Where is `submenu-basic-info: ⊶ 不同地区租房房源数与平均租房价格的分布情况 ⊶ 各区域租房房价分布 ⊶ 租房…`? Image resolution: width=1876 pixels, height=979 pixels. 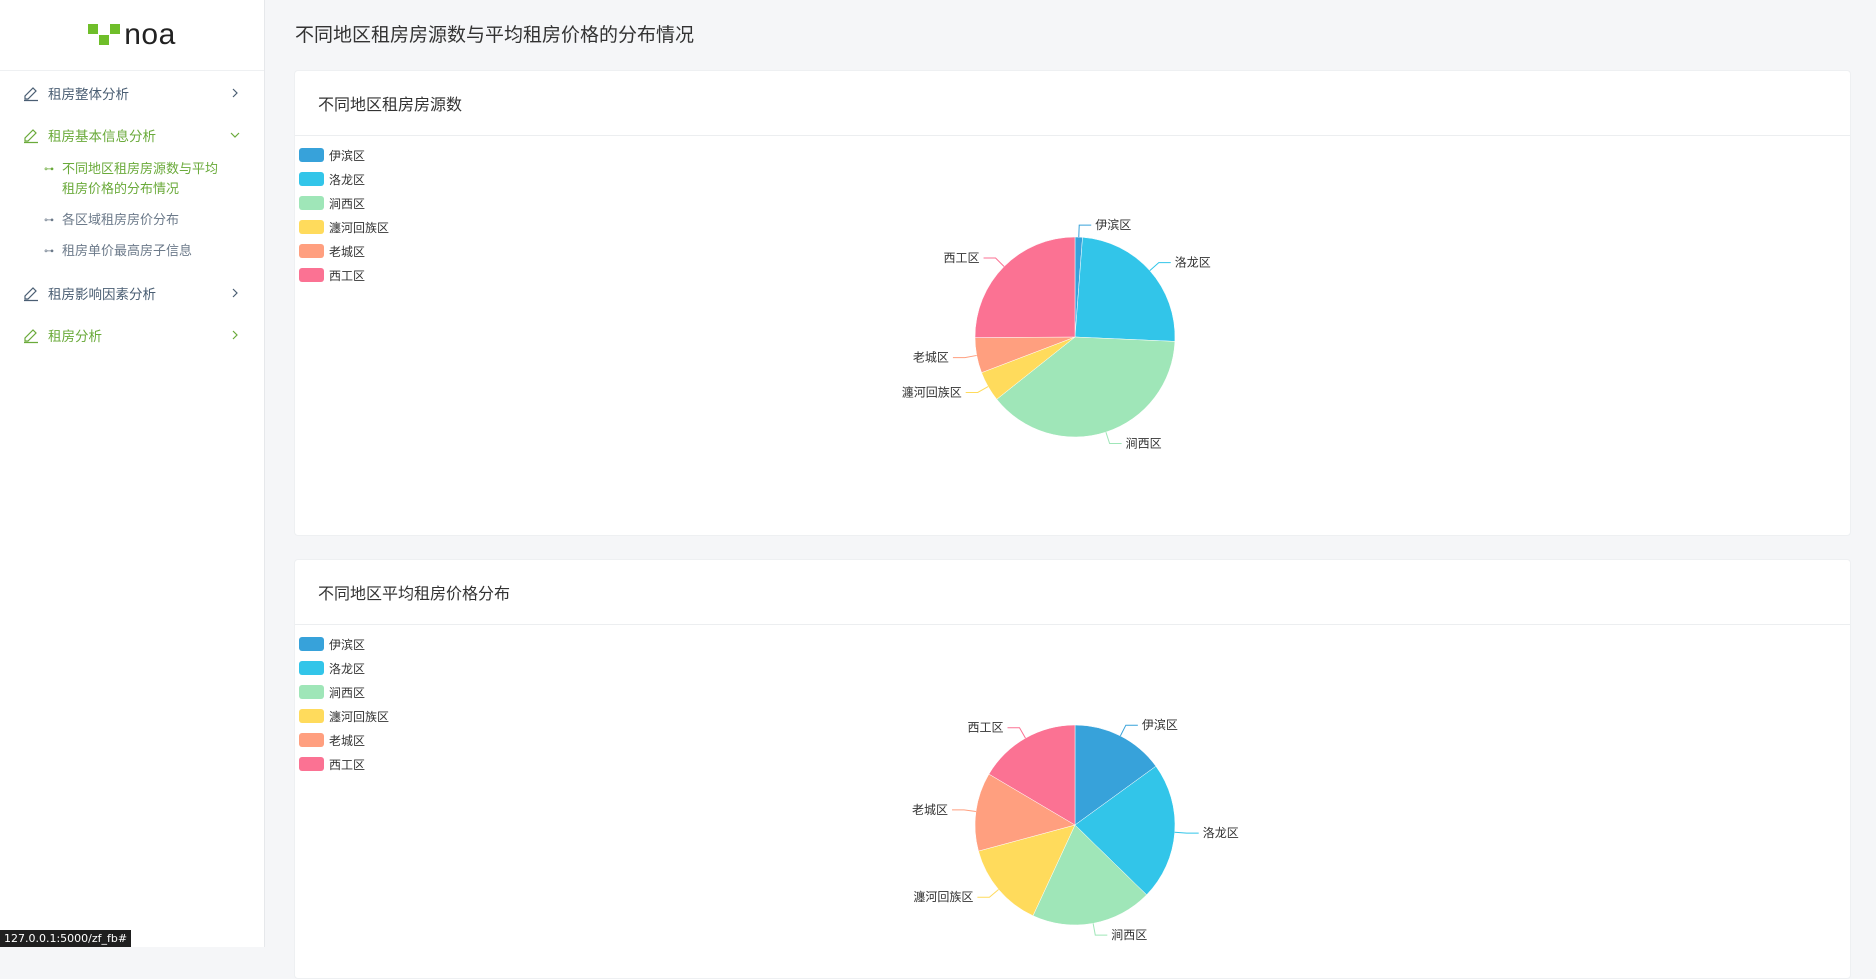 submenu-basic-info: ⊶ 不同地区租房房源数与平均租房价格的分布情况 ⊶ 各区域租房房价分布 ⊶ 租房… is located at coordinates (132, 212).